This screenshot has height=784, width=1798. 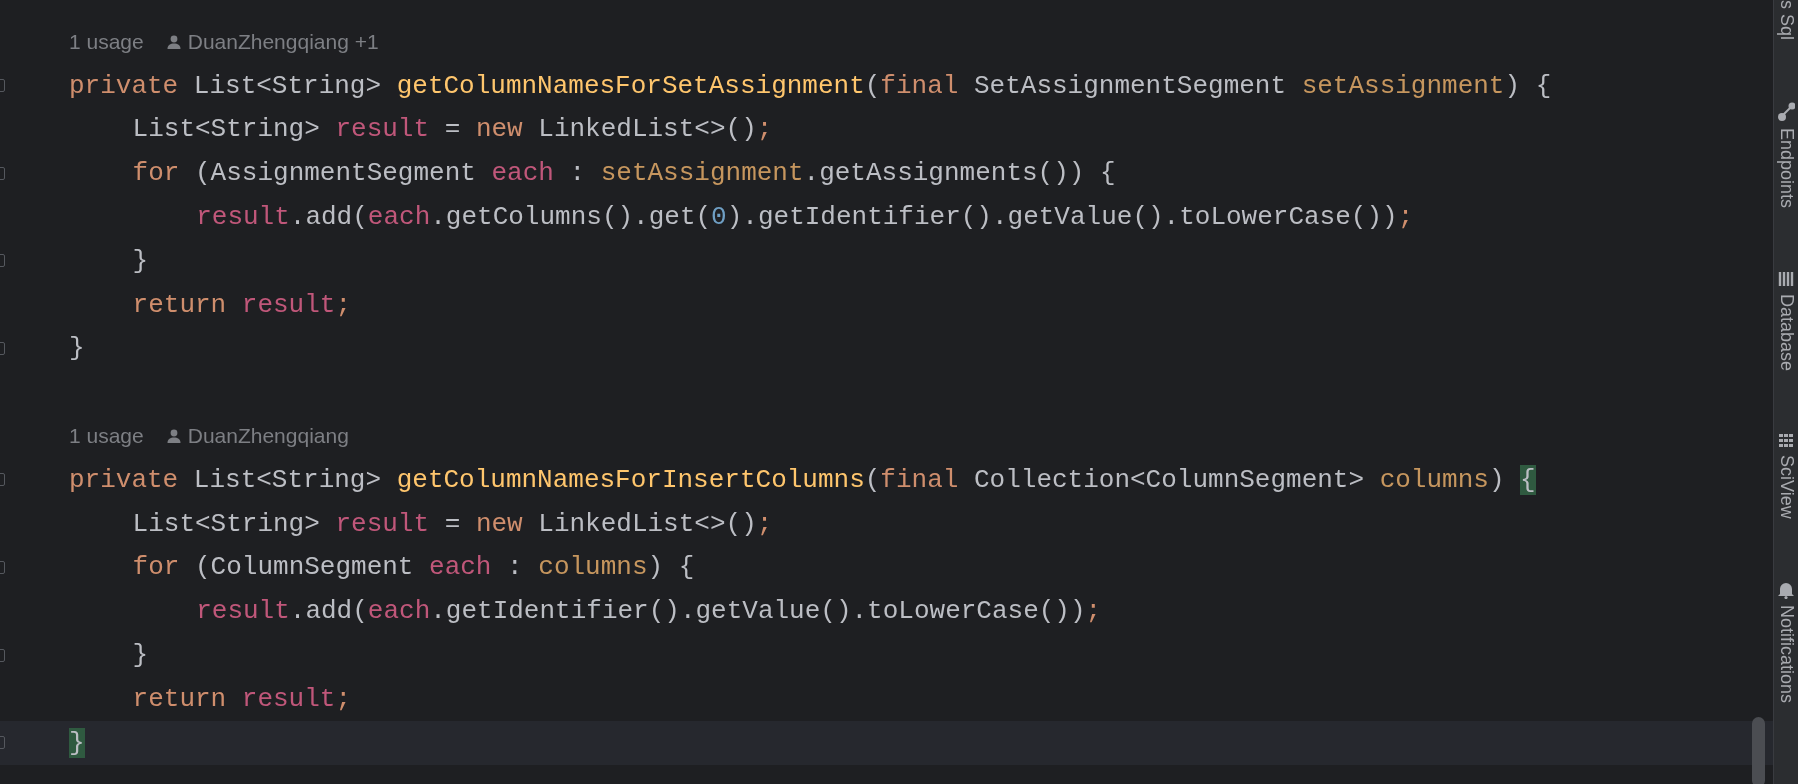 What do you see at coordinates (1786, 321) in the screenshot?
I see `tool-window-button: Database` at bounding box center [1786, 321].